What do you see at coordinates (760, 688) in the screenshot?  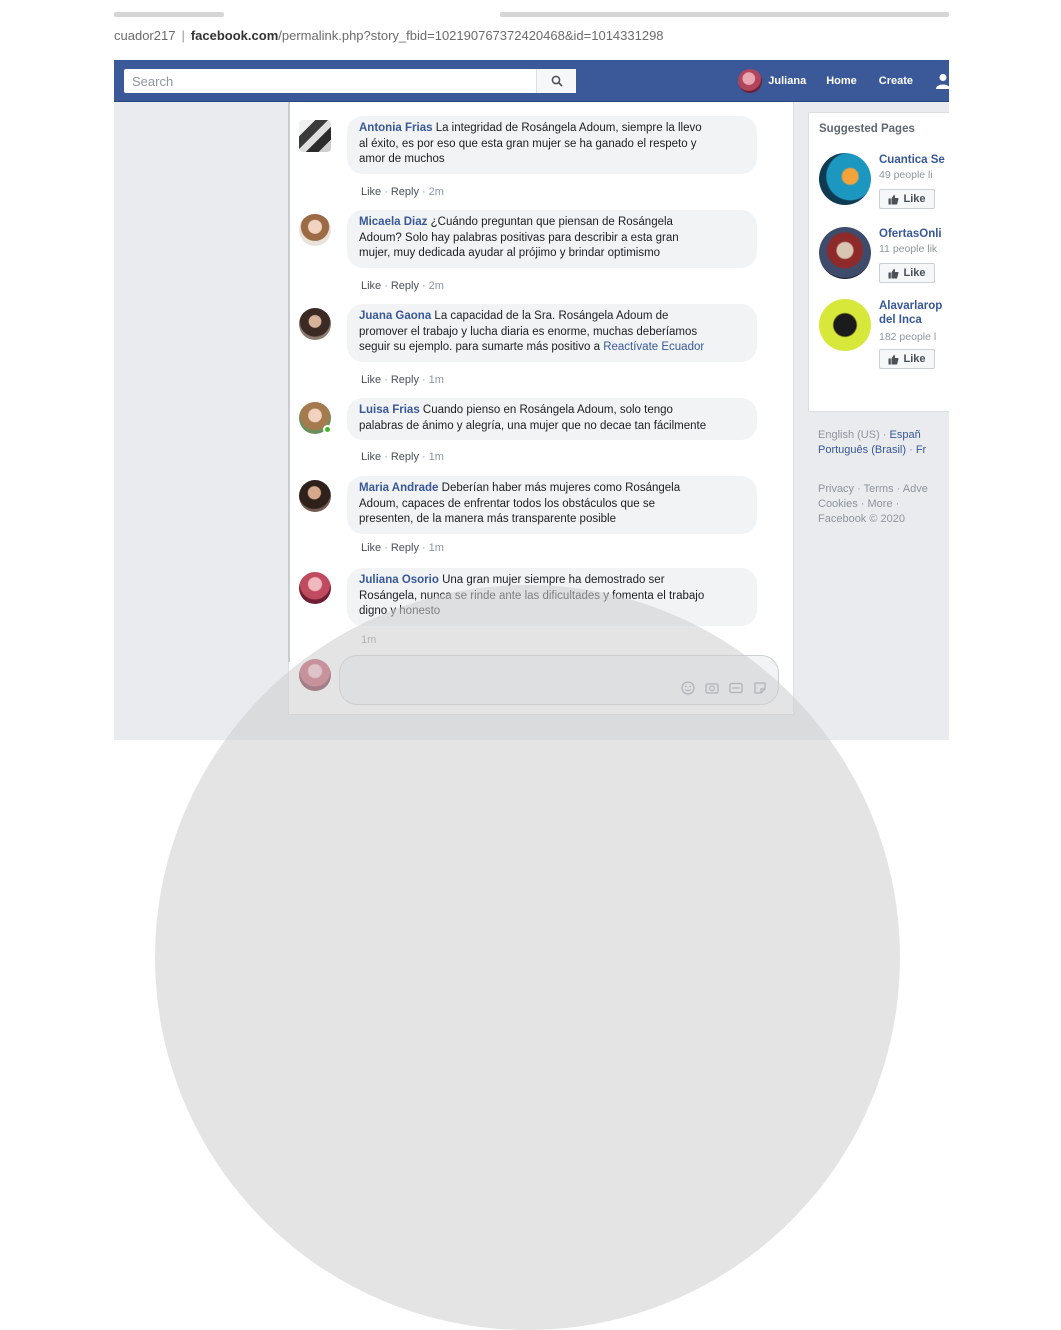 I see `sticker-icon` at bounding box center [760, 688].